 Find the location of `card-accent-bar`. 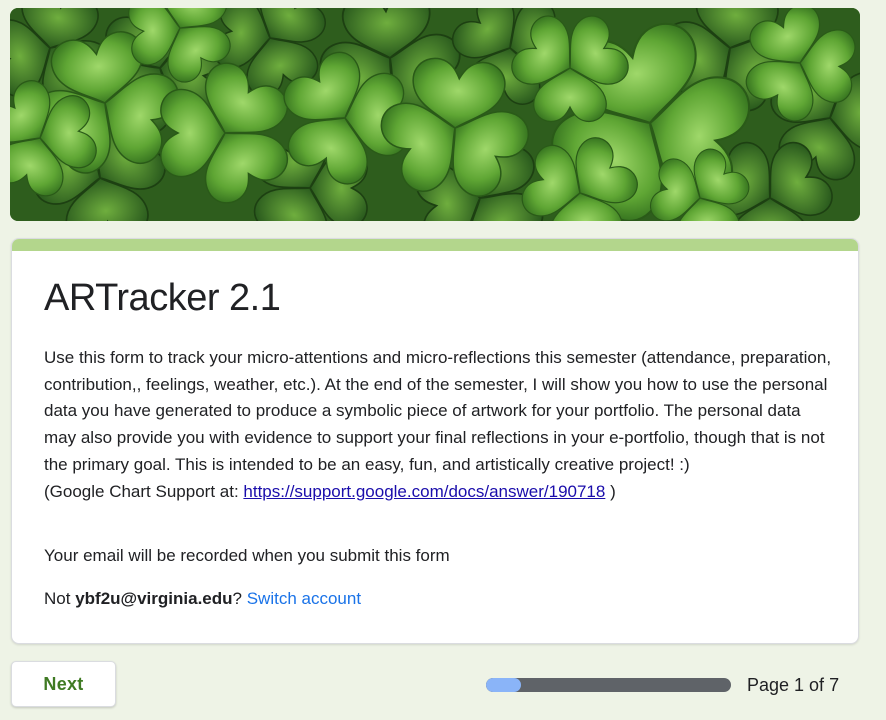

card-accent-bar is located at coordinates (435, 245).